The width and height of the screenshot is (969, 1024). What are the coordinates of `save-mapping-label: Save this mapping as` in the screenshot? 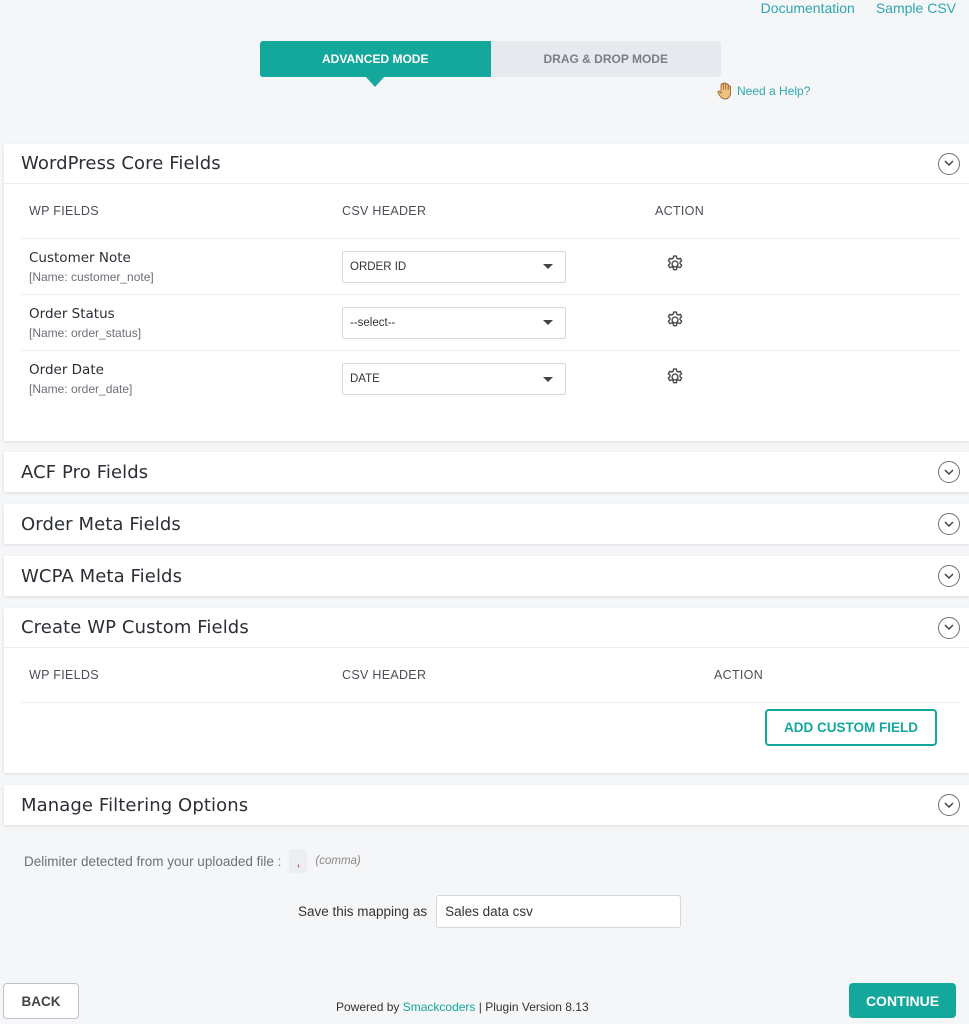 It's located at (363, 911).